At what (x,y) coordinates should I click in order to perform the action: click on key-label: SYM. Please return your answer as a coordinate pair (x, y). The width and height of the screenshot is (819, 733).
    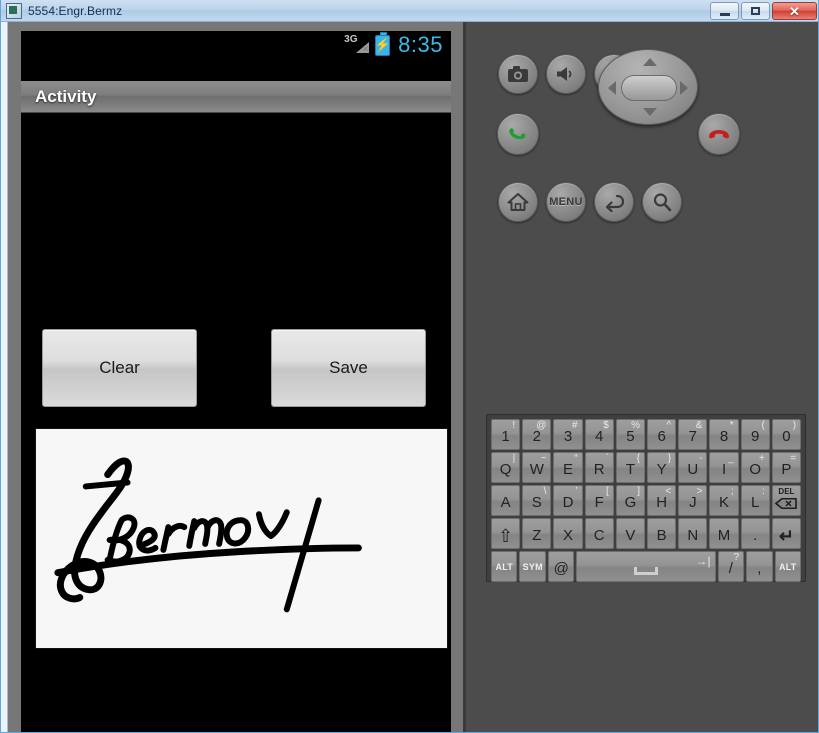
    Looking at the image, I should click on (532, 566).